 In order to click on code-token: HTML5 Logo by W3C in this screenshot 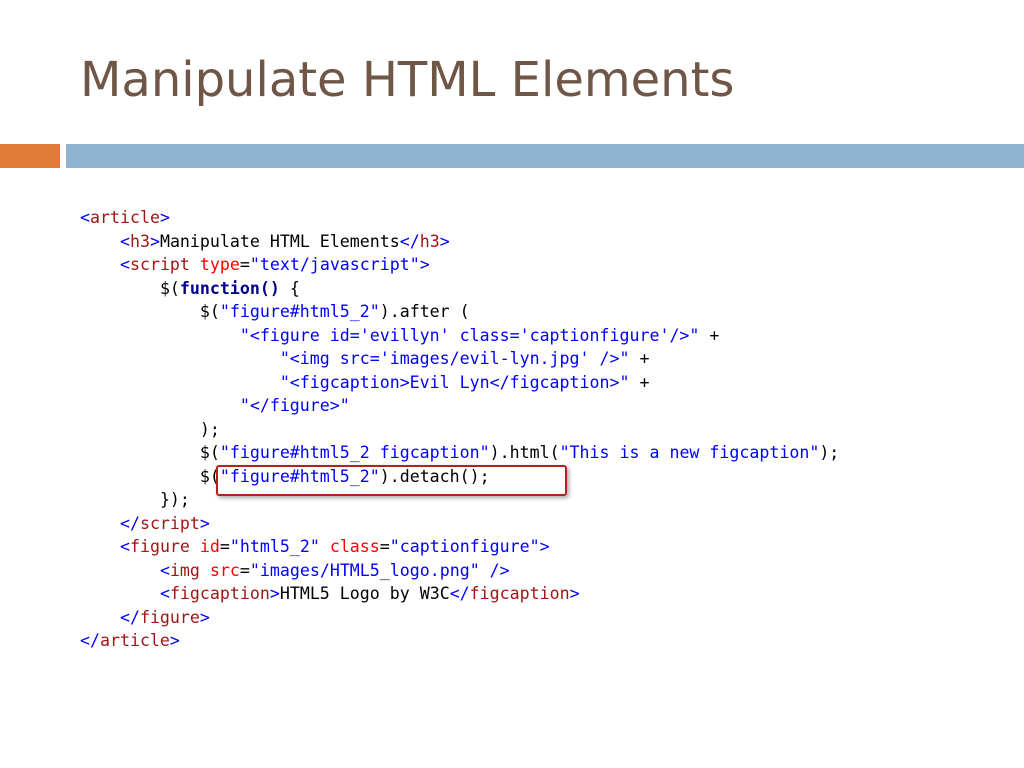, I will do `click(364, 593)`.